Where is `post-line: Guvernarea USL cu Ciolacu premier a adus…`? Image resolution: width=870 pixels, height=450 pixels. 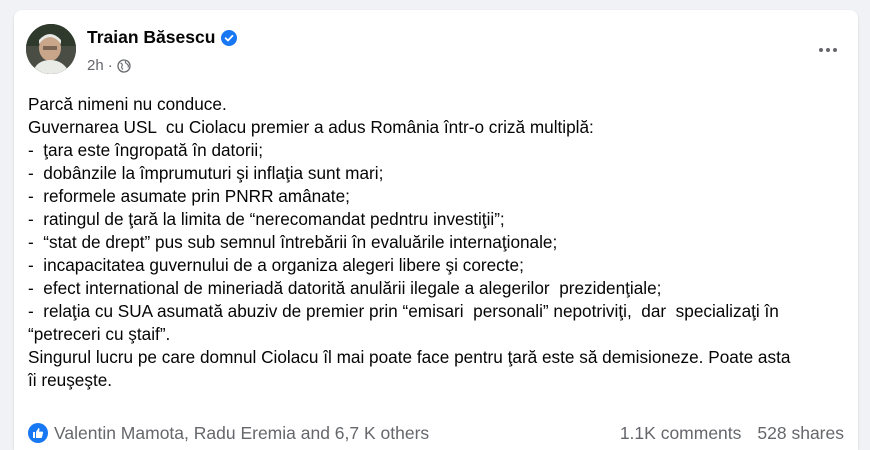 post-line: Guvernarea USL cu Ciolacu premier a adus… is located at coordinates (311, 127).